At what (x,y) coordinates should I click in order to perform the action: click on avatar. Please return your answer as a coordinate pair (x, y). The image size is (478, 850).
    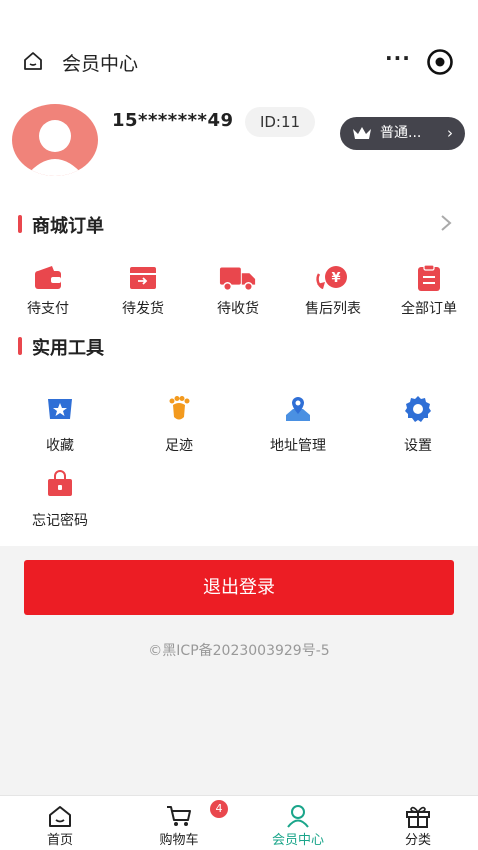
    Looking at the image, I should click on (55, 140).